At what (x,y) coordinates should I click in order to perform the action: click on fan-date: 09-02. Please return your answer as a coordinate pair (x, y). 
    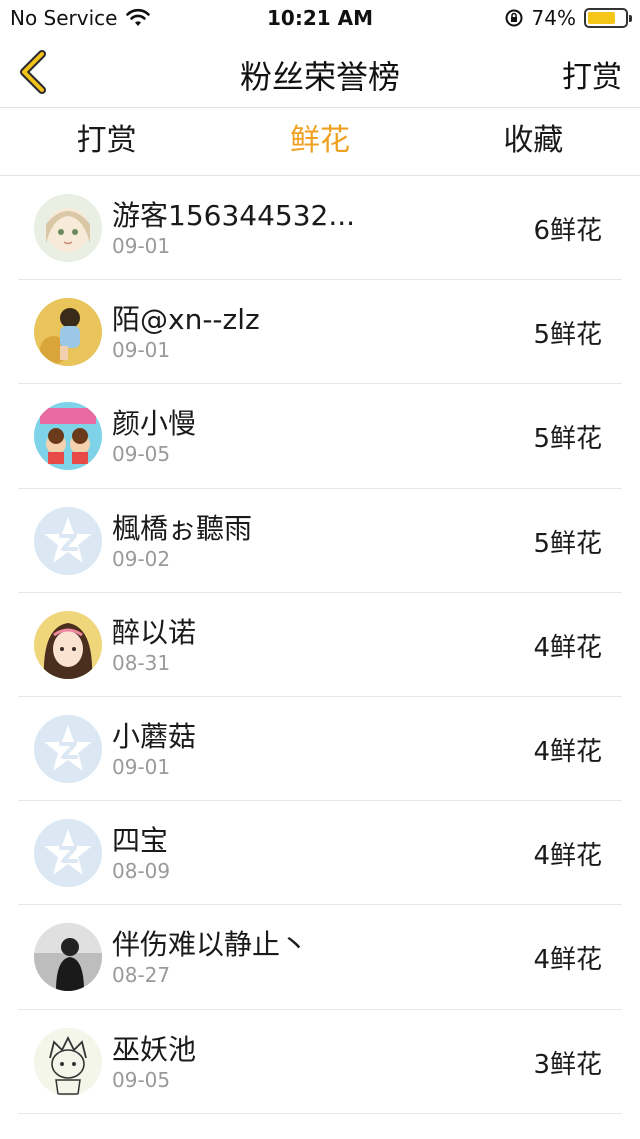
    Looking at the image, I should click on (141, 558).